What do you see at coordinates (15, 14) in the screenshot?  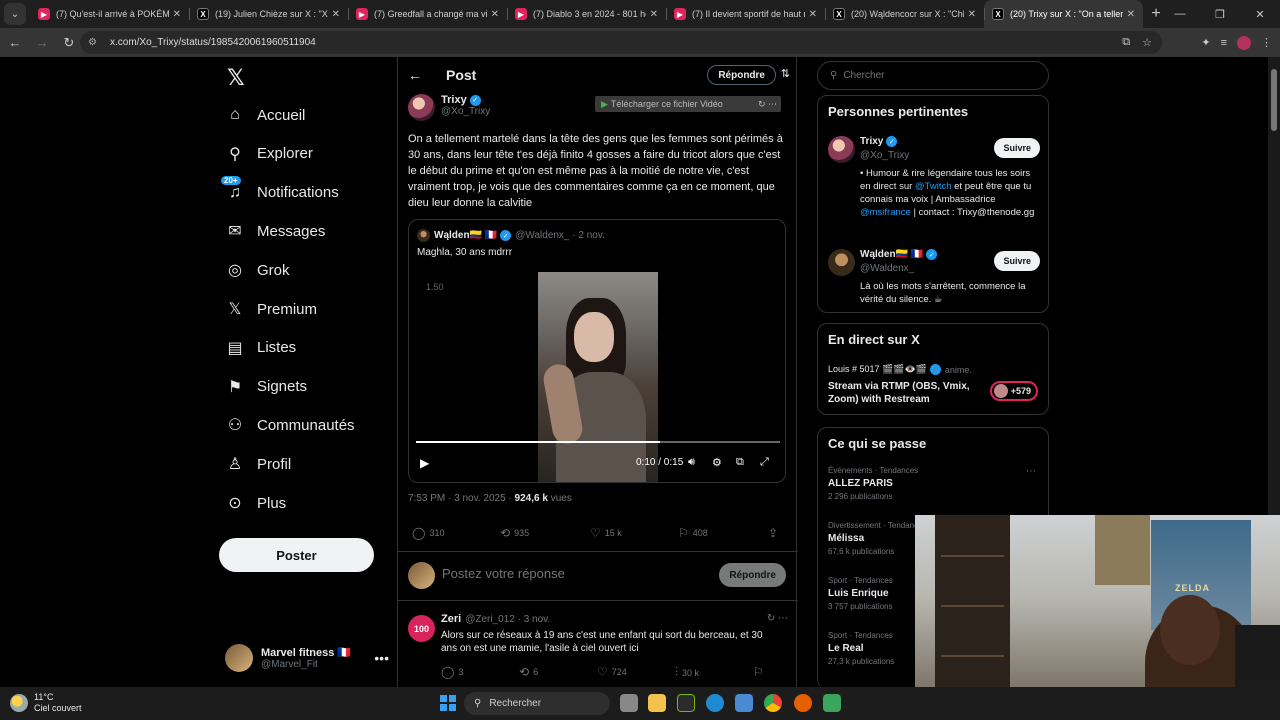 I see `tab-search-icon: ⌄` at bounding box center [15, 14].